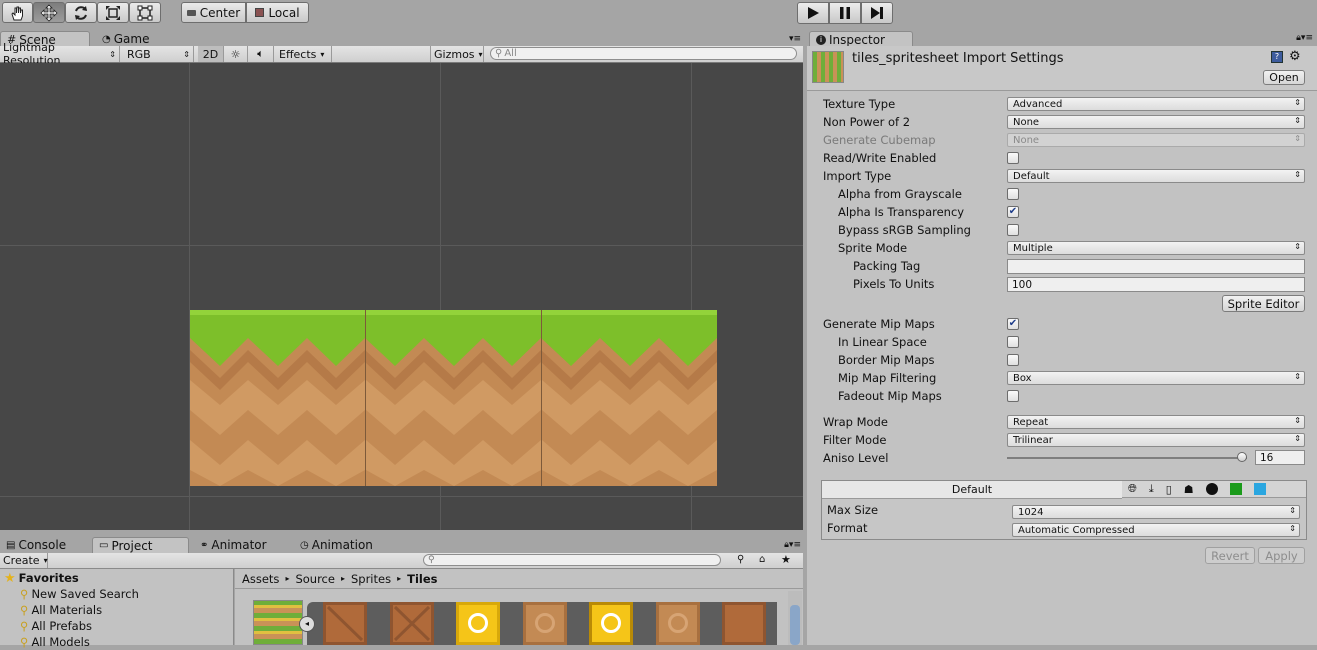 The height and width of the screenshot is (650, 1317). Describe the element at coordinates (1156, 284) in the screenshot. I see `pixels-to-units-field: 100` at that location.